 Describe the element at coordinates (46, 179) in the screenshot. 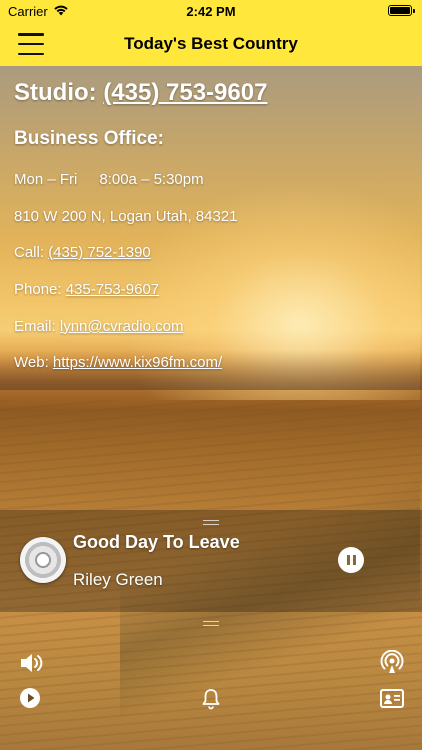

I see `hours-days: Mon – Fri` at that location.